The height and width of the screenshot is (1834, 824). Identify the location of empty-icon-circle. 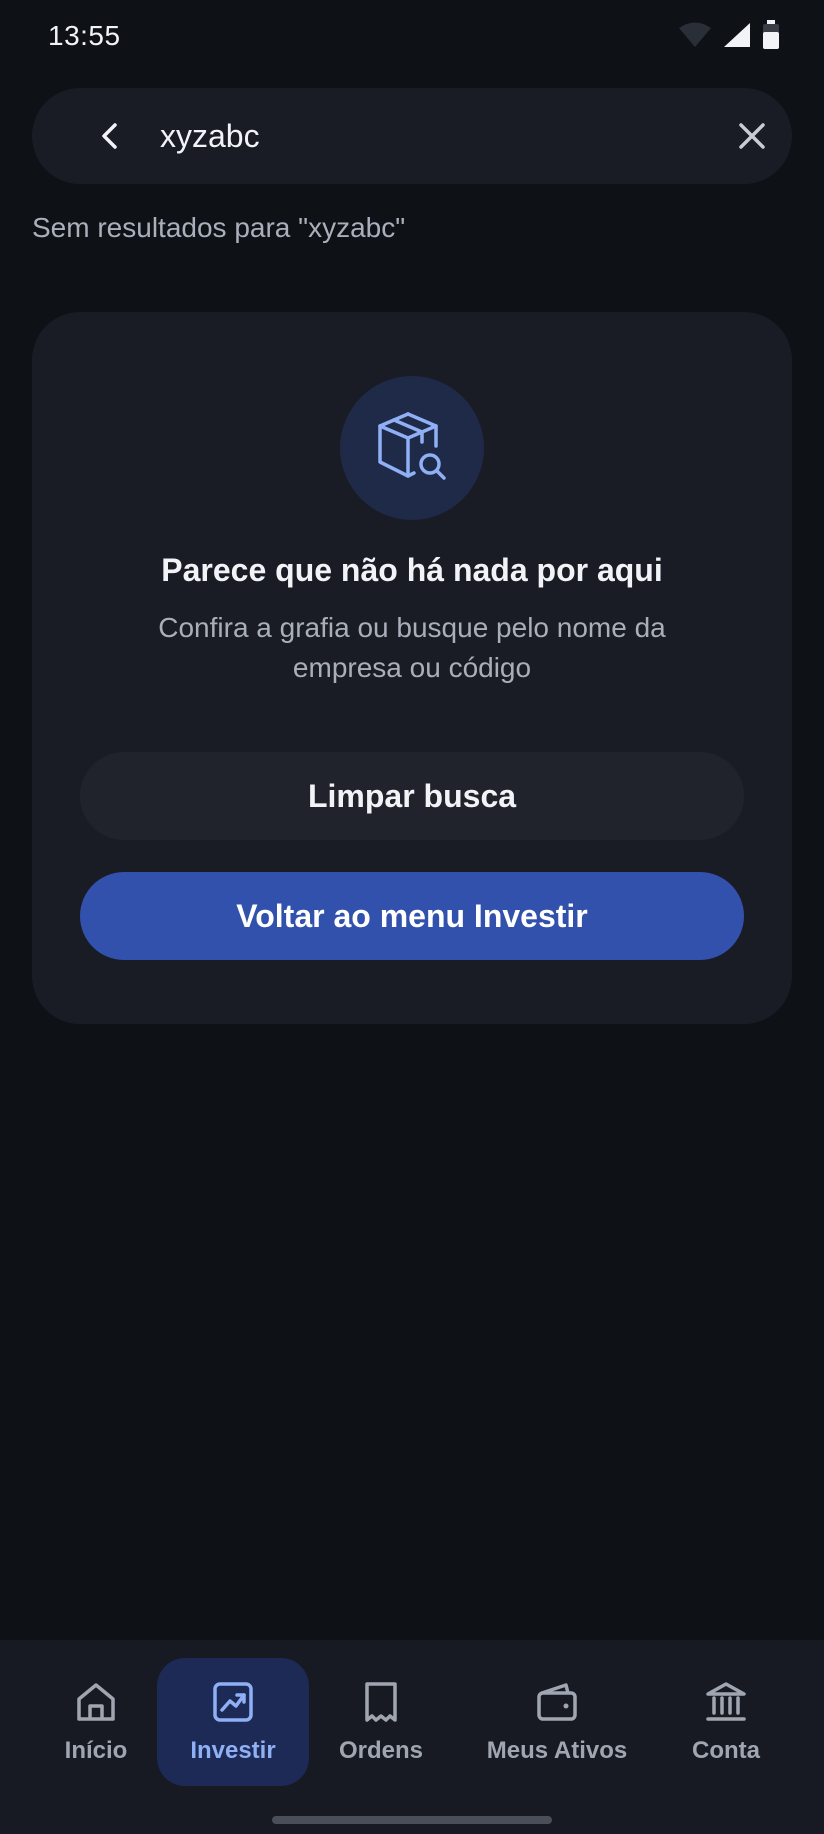
(412, 448).